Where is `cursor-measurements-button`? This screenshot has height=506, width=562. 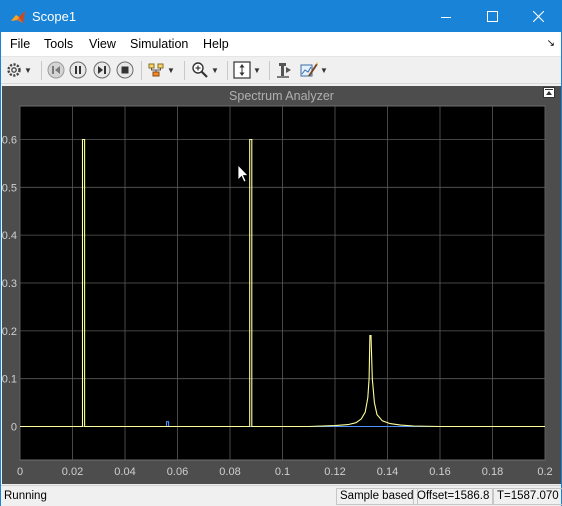 cursor-measurements-button is located at coordinates (284, 70).